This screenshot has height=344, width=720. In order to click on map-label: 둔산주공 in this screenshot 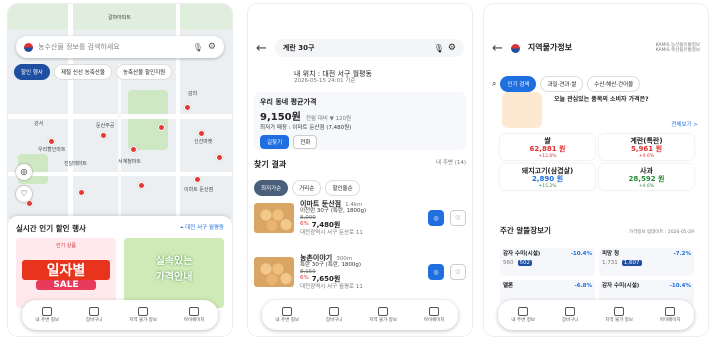, I will do `click(105, 126)`.